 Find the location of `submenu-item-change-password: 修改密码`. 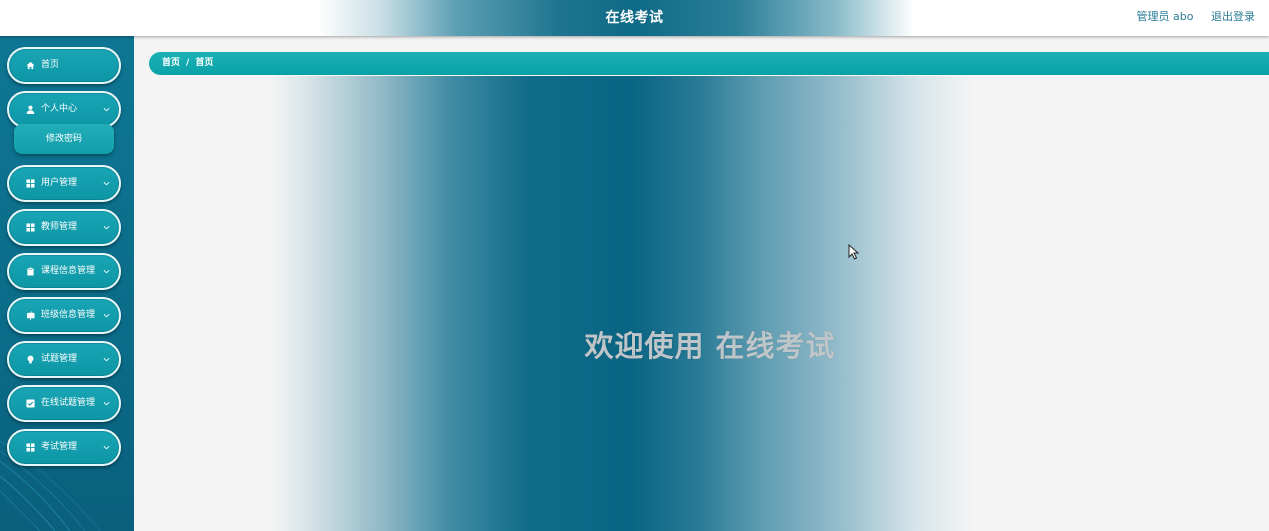

submenu-item-change-password: 修改密码 is located at coordinates (64, 139).